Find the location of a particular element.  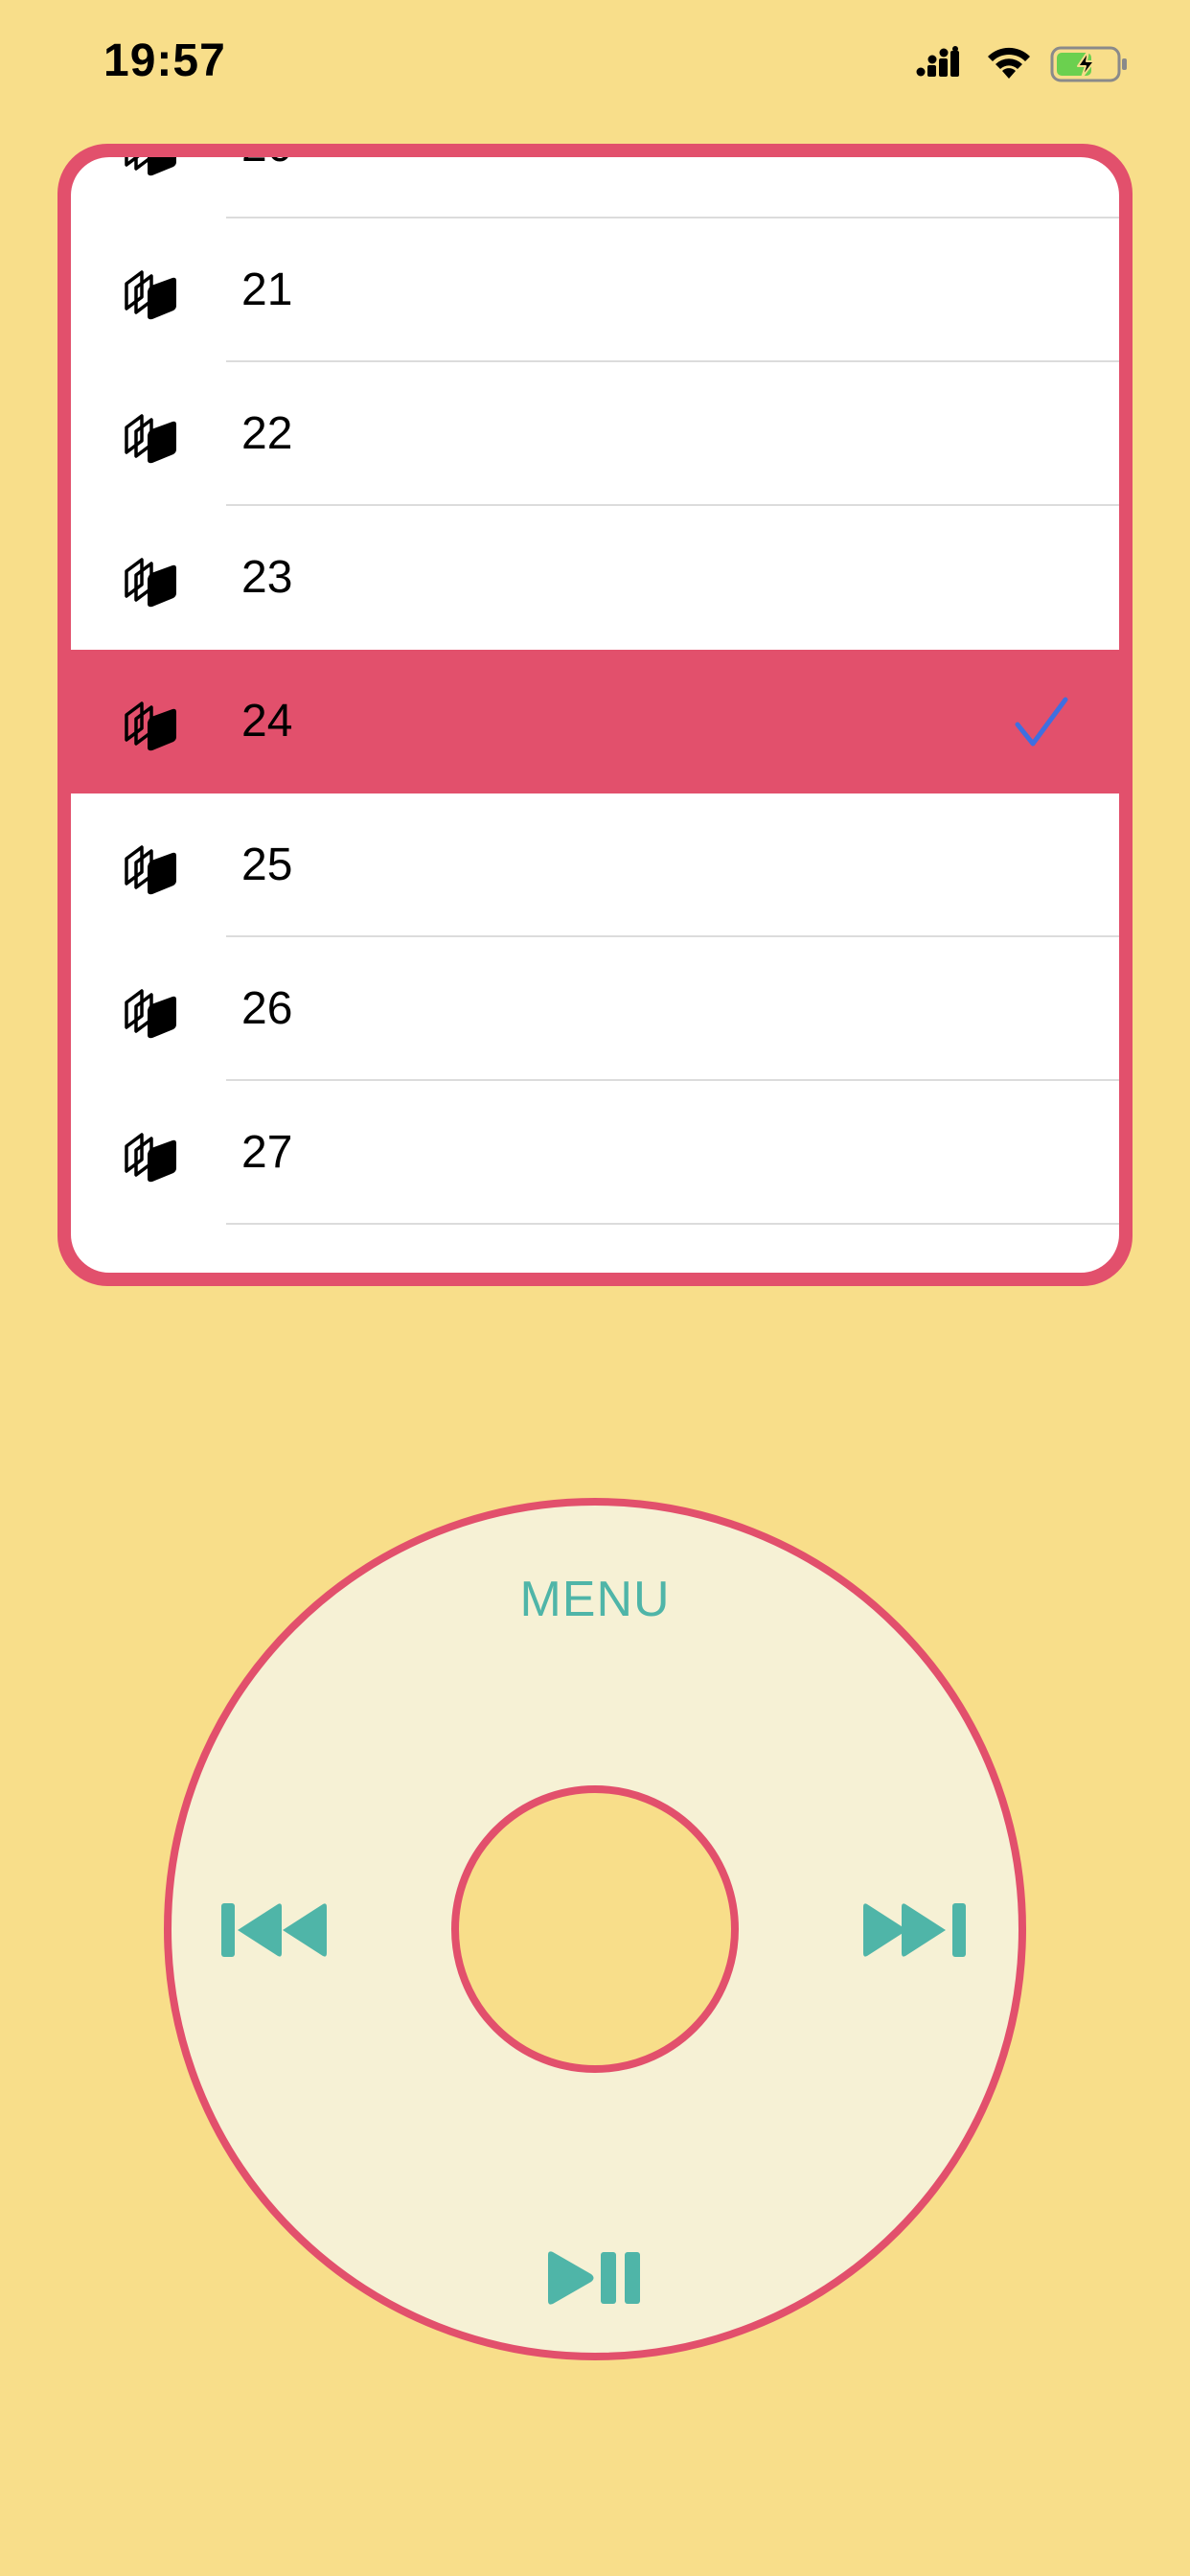

play-pause-icon is located at coordinates (595, 2278).